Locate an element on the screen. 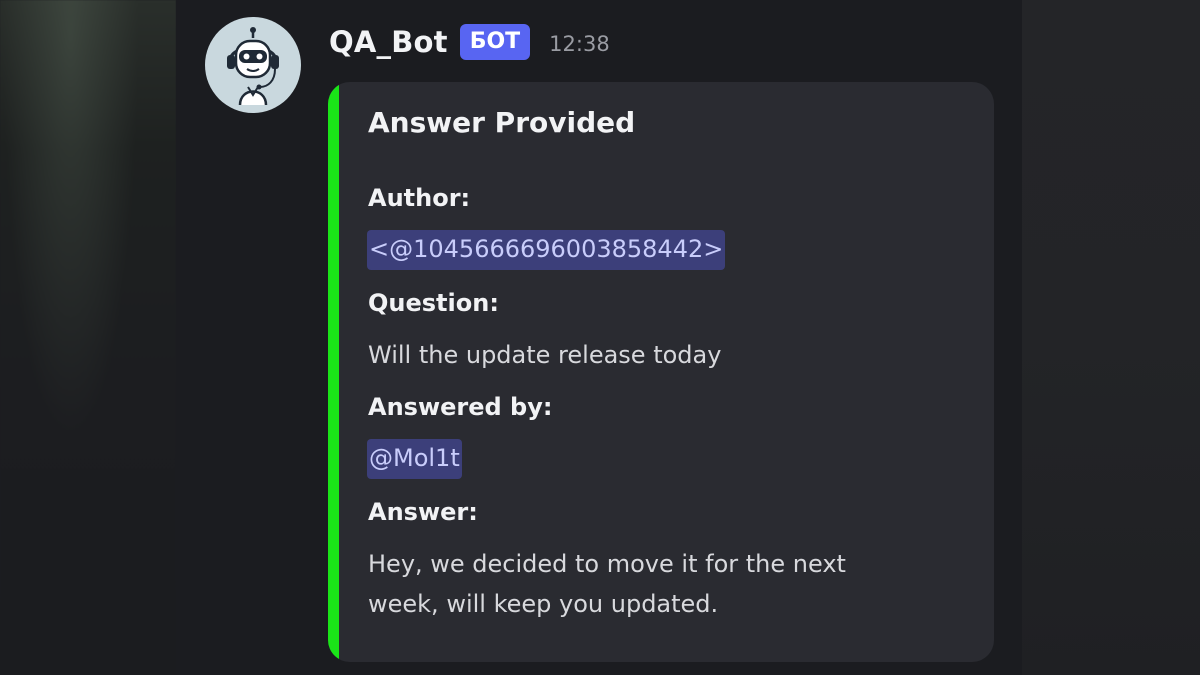 The image size is (1200, 675). author-mention: <@1045666696003858442> is located at coordinates (546, 250).